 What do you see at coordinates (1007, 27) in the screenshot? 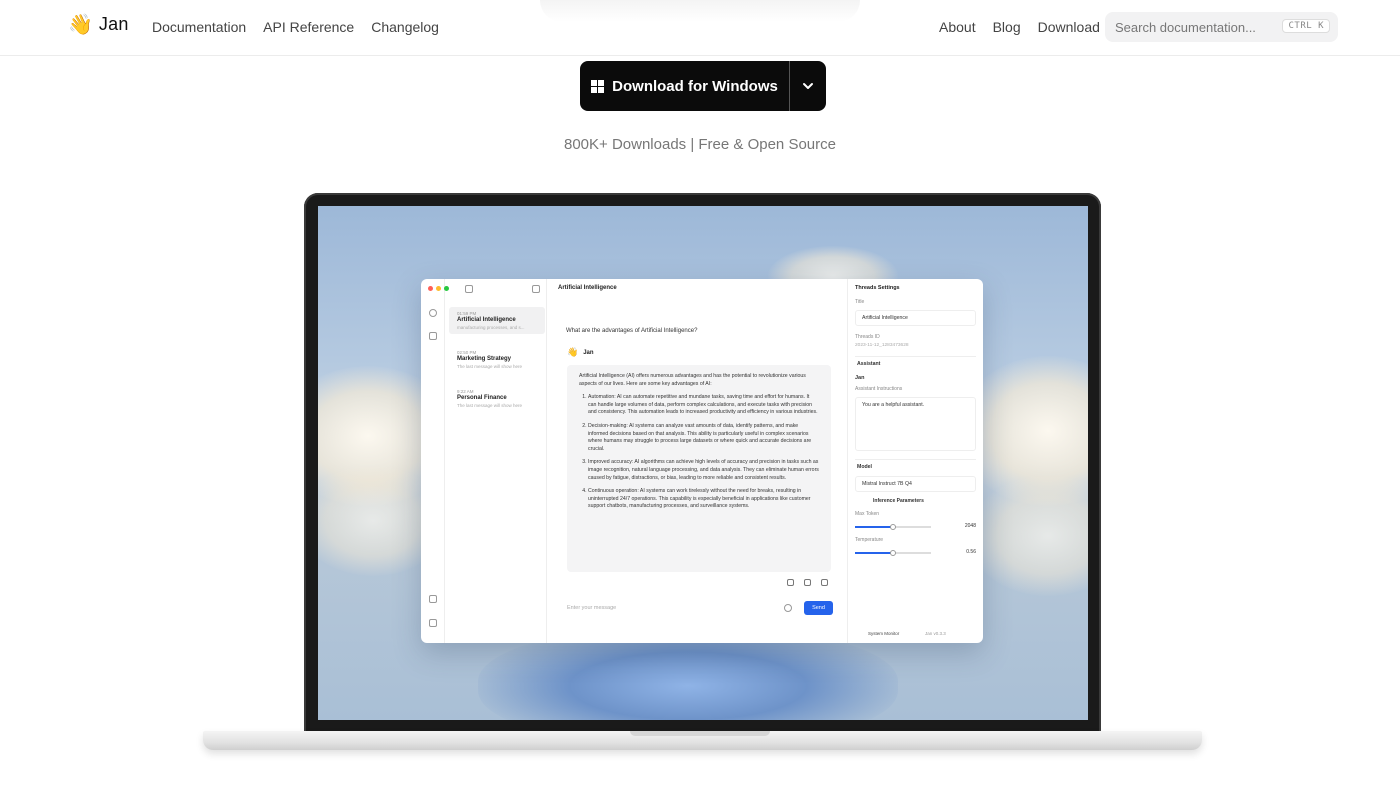
I see `nav-link-blog: Blog` at bounding box center [1007, 27].